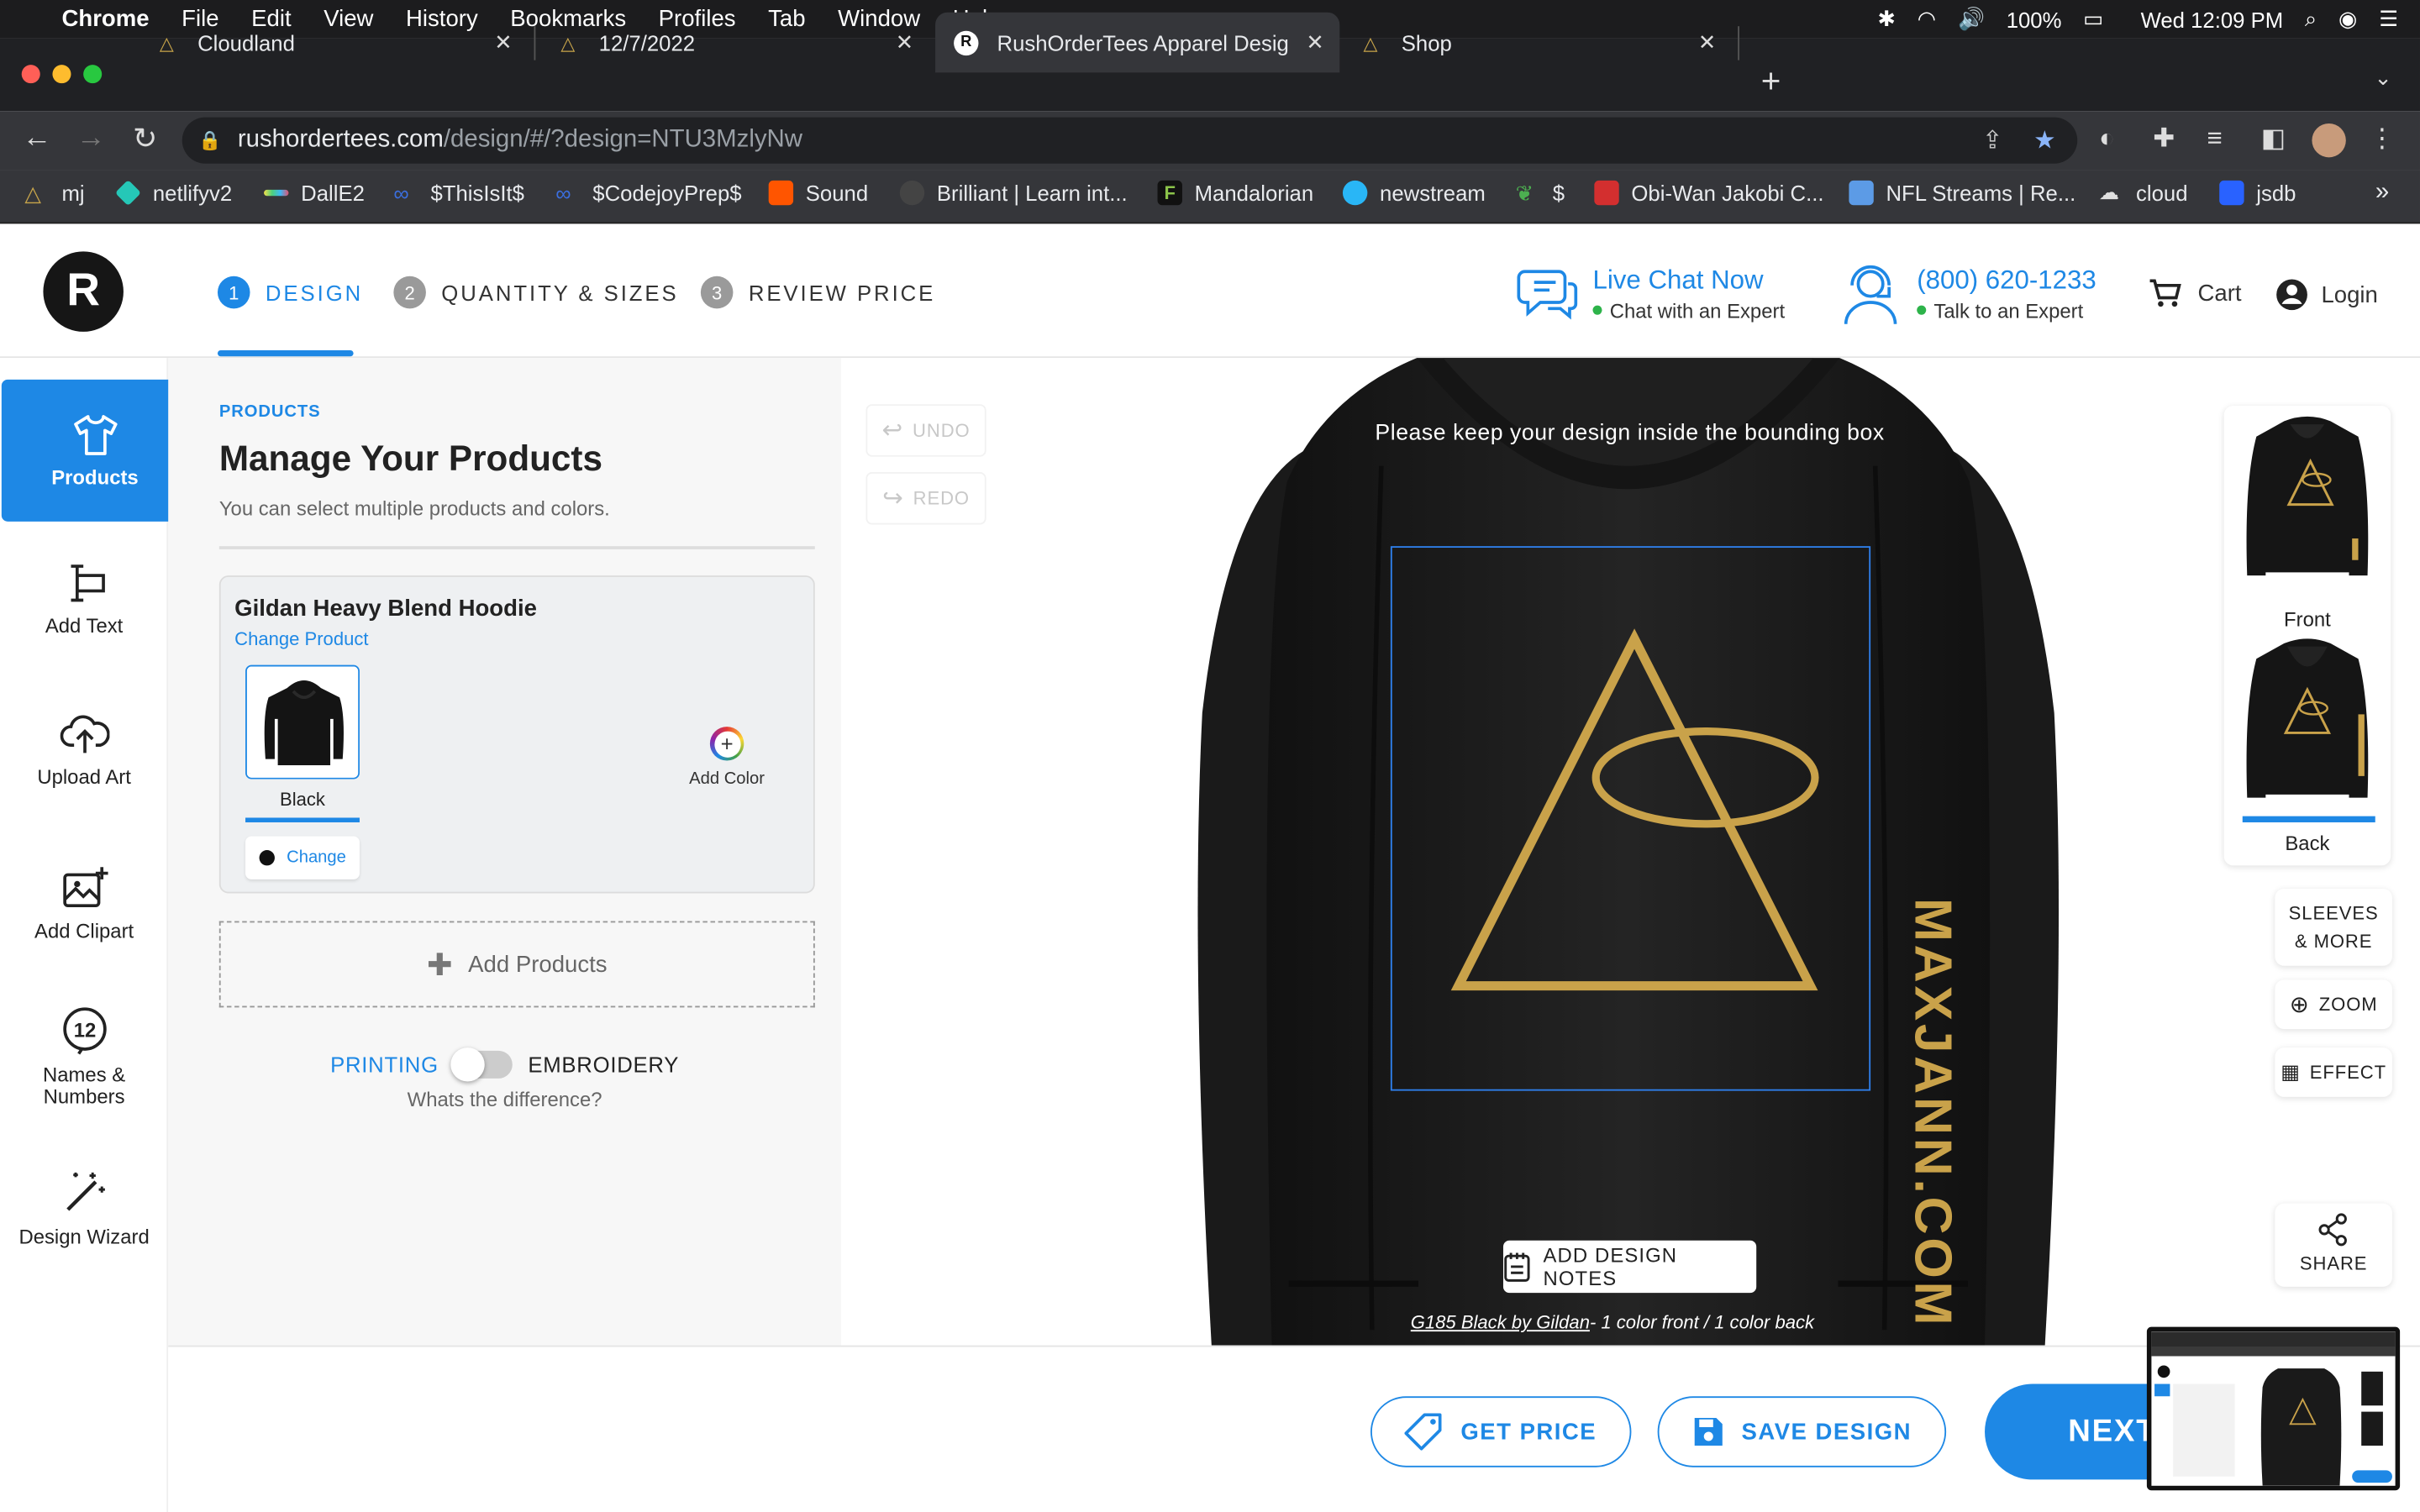 This screenshot has height=1512, width=2420. I want to click on printing-embroidery-toggle, so click(481, 1064).